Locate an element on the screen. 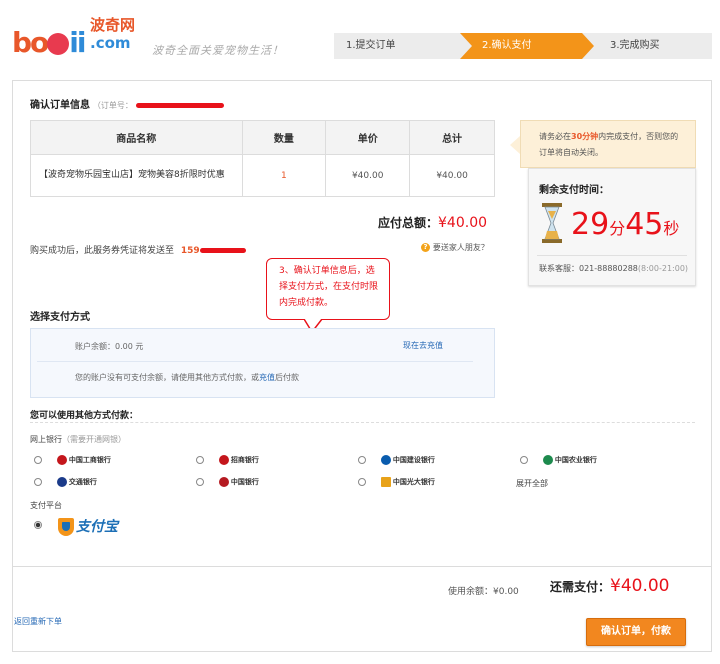 This screenshot has height=664, width=720. tip-highlight: 30分钟 is located at coordinates (585, 136).